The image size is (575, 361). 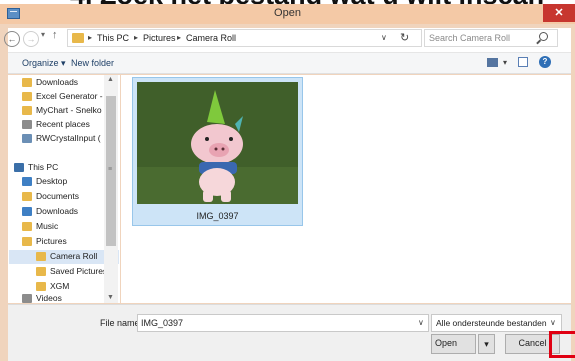 What do you see at coordinates (19, 168) in the screenshot?
I see `this-pc-icon` at bounding box center [19, 168].